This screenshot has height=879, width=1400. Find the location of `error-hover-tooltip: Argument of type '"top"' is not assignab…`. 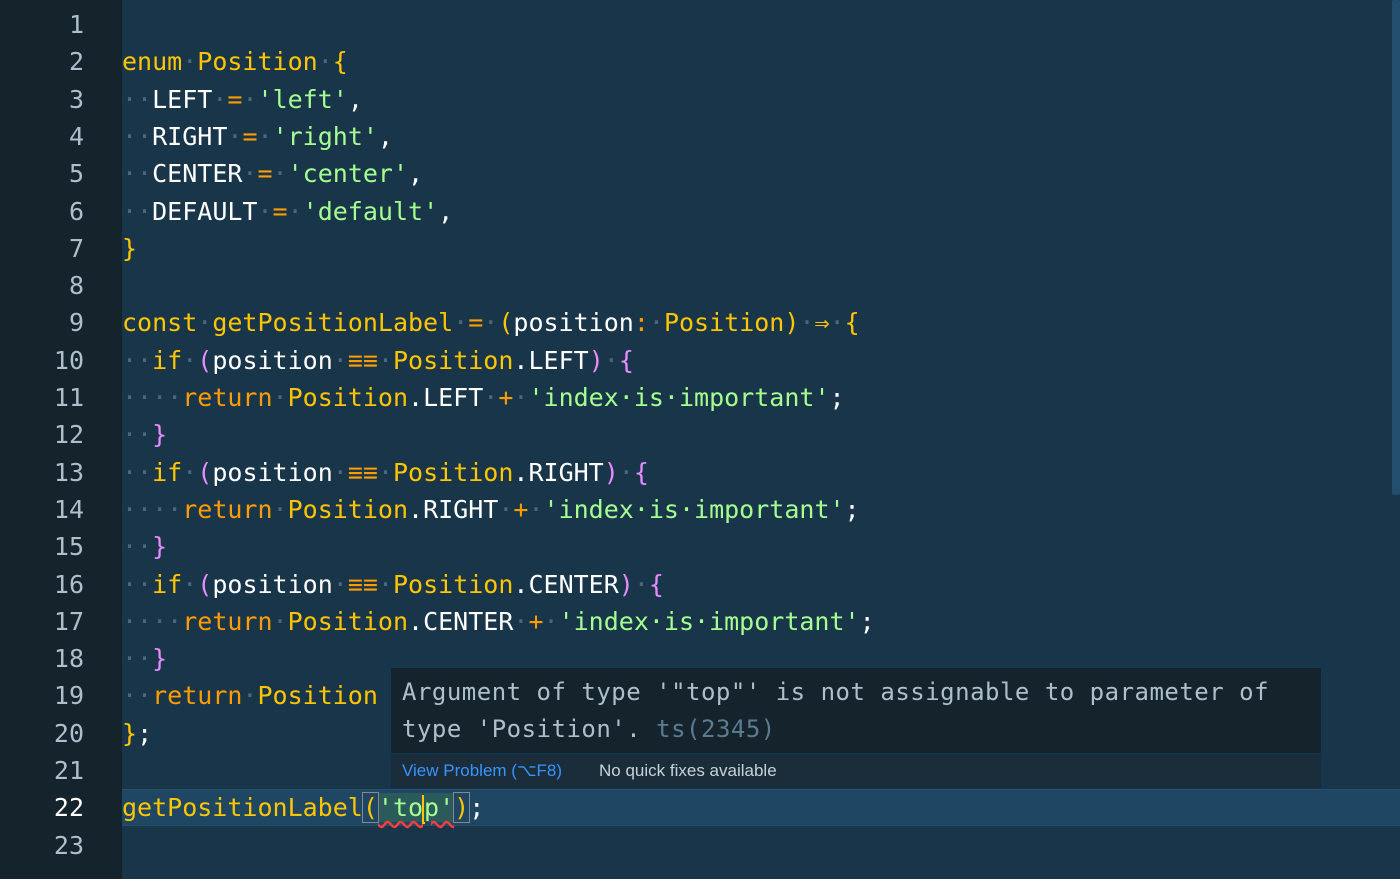

error-hover-tooltip: Argument of type '"top"' is not assignab… is located at coordinates (856, 727).